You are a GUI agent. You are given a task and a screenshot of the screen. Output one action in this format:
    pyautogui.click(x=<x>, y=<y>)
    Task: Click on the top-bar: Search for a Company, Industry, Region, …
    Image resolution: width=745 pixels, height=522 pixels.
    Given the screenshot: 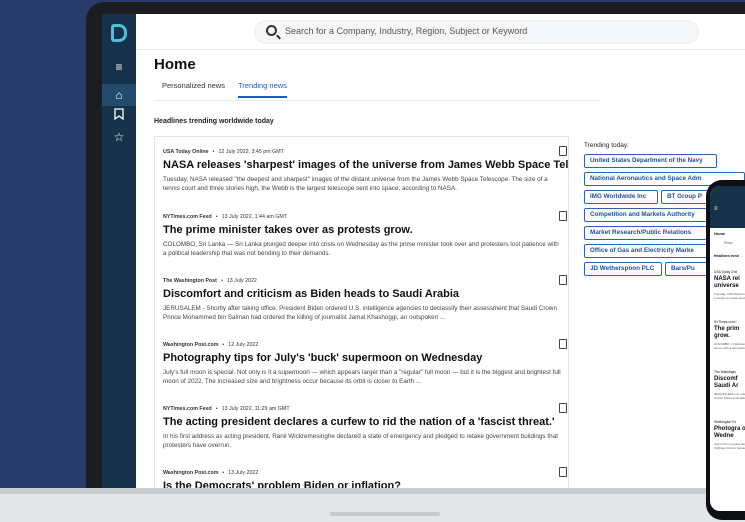 What is the action you would take?
    pyautogui.click(x=440, y=32)
    